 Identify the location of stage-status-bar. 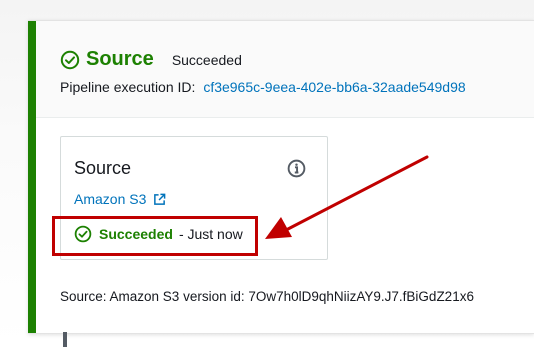
(32, 177).